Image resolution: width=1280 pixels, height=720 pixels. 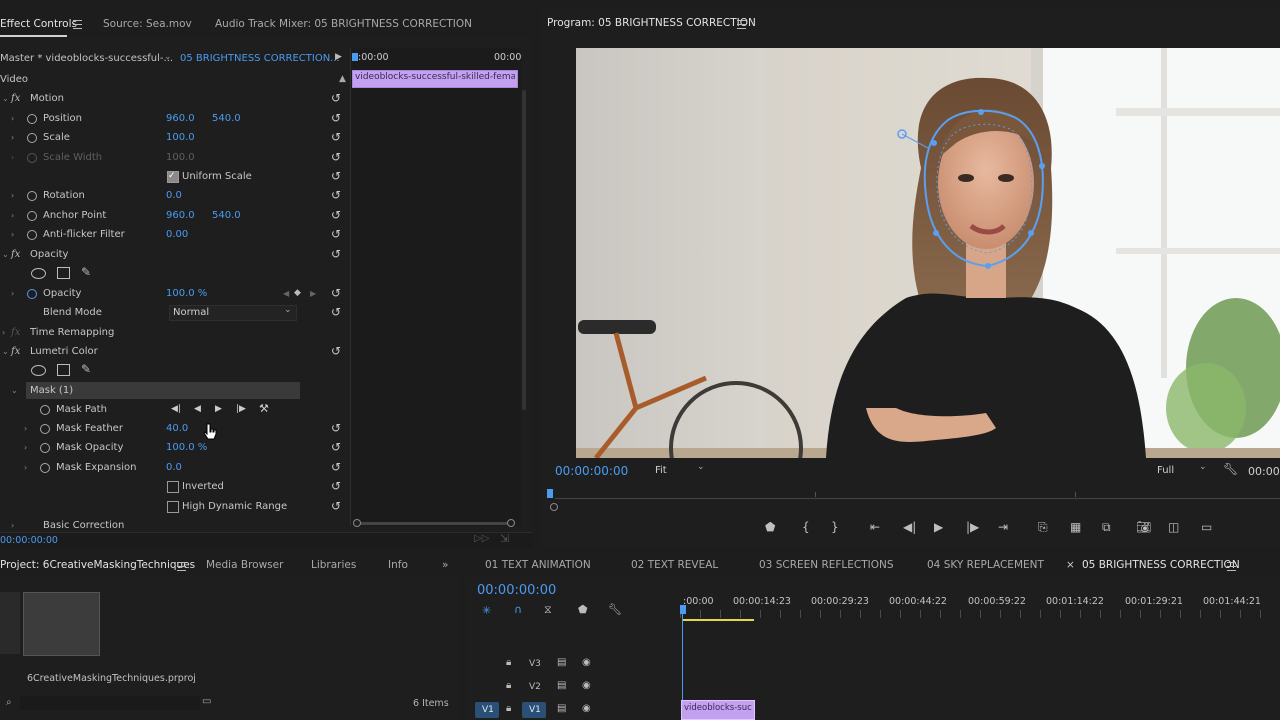 I want to click on anchor-y-value: 540.0, so click(x=226, y=215).